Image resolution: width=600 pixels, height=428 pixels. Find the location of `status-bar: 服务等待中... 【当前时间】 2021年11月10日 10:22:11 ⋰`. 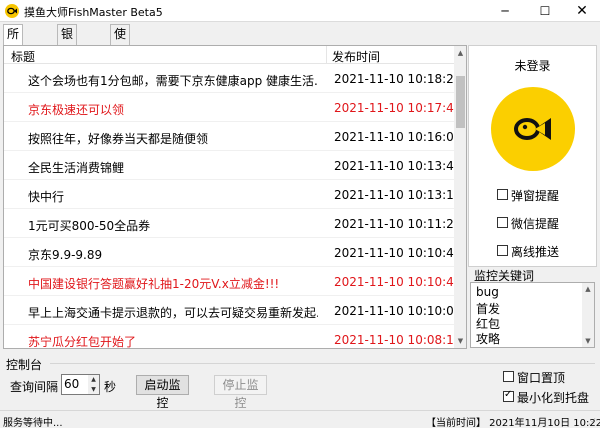

status-bar: 服务等待中... 【当前时间】 2021年11月10日 10:22:11 ⋰ is located at coordinates (300, 419).